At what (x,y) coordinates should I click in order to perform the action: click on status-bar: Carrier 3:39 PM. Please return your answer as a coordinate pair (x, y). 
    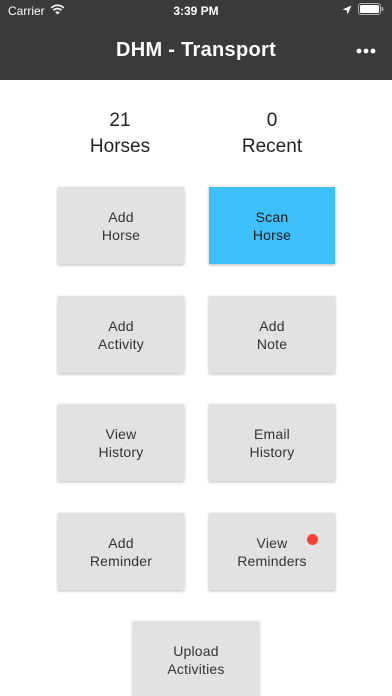
    Looking at the image, I should click on (196, 11).